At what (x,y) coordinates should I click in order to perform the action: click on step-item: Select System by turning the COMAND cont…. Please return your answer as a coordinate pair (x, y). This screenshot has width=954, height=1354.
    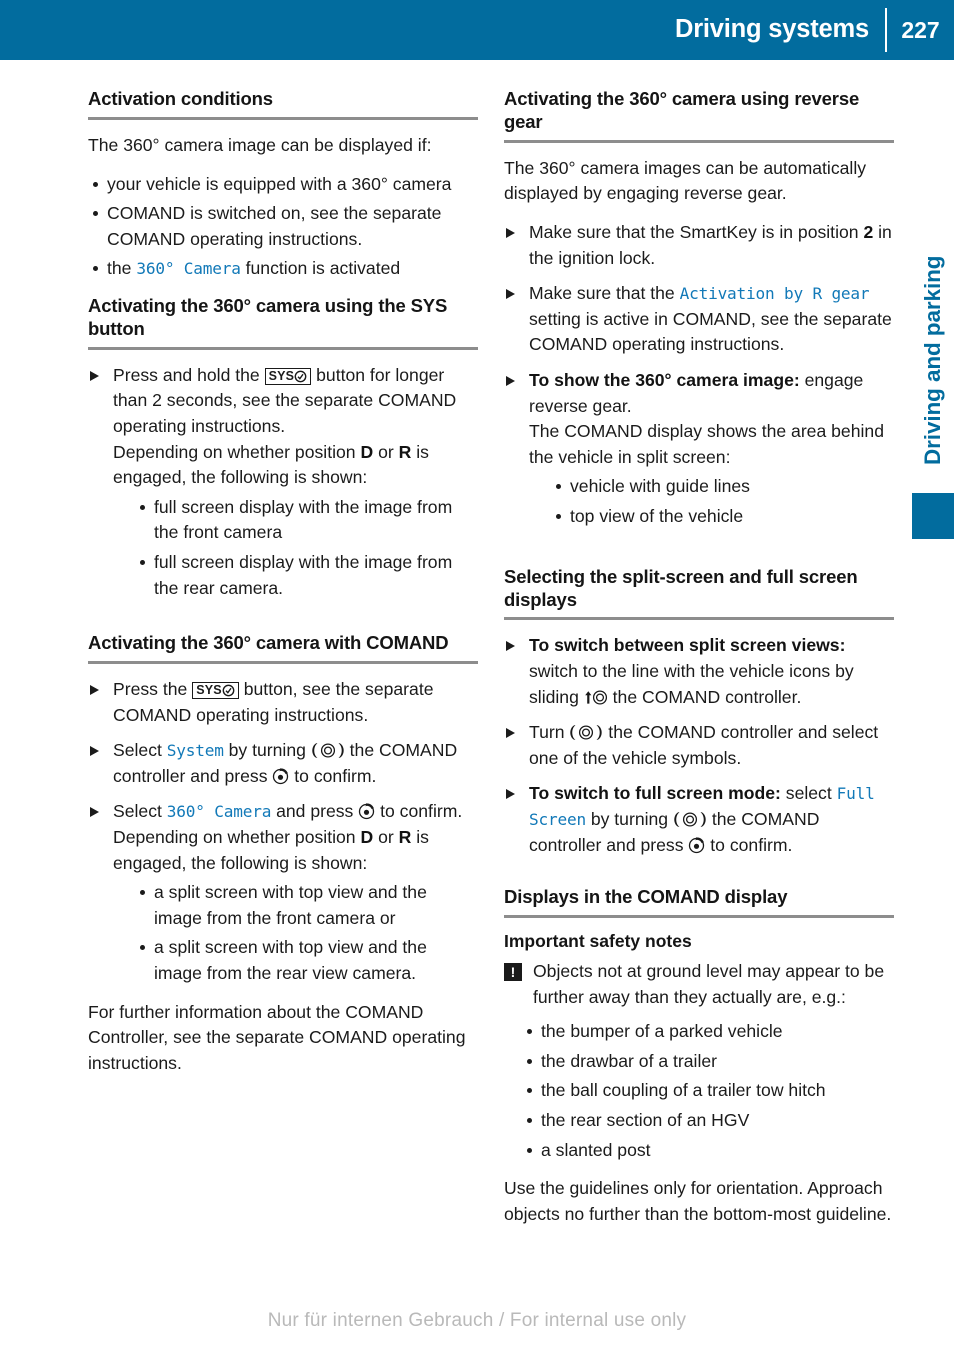
    Looking at the image, I should click on (283, 763).